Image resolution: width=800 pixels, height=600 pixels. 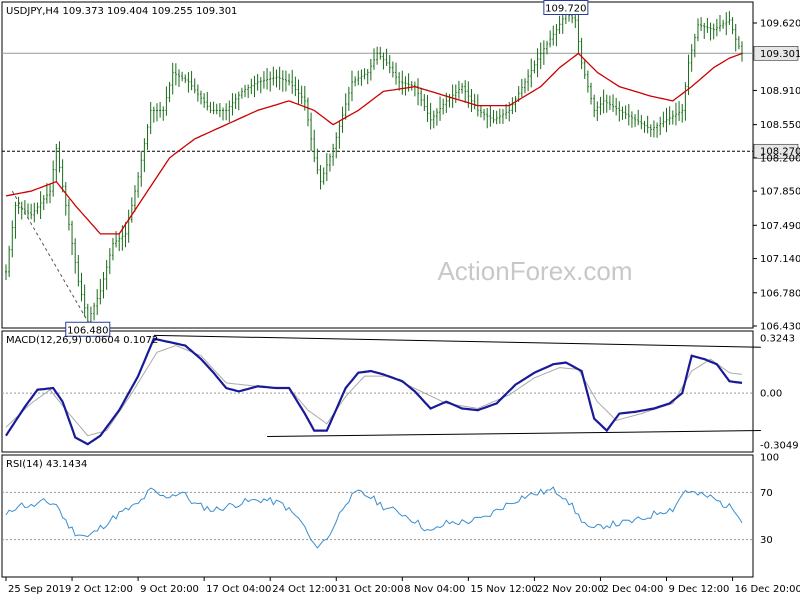 What do you see at coordinates (370, 589) in the screenshot?
I see `x-tick-label: 31 Oct 20:00` at bounding box center [370, 589].